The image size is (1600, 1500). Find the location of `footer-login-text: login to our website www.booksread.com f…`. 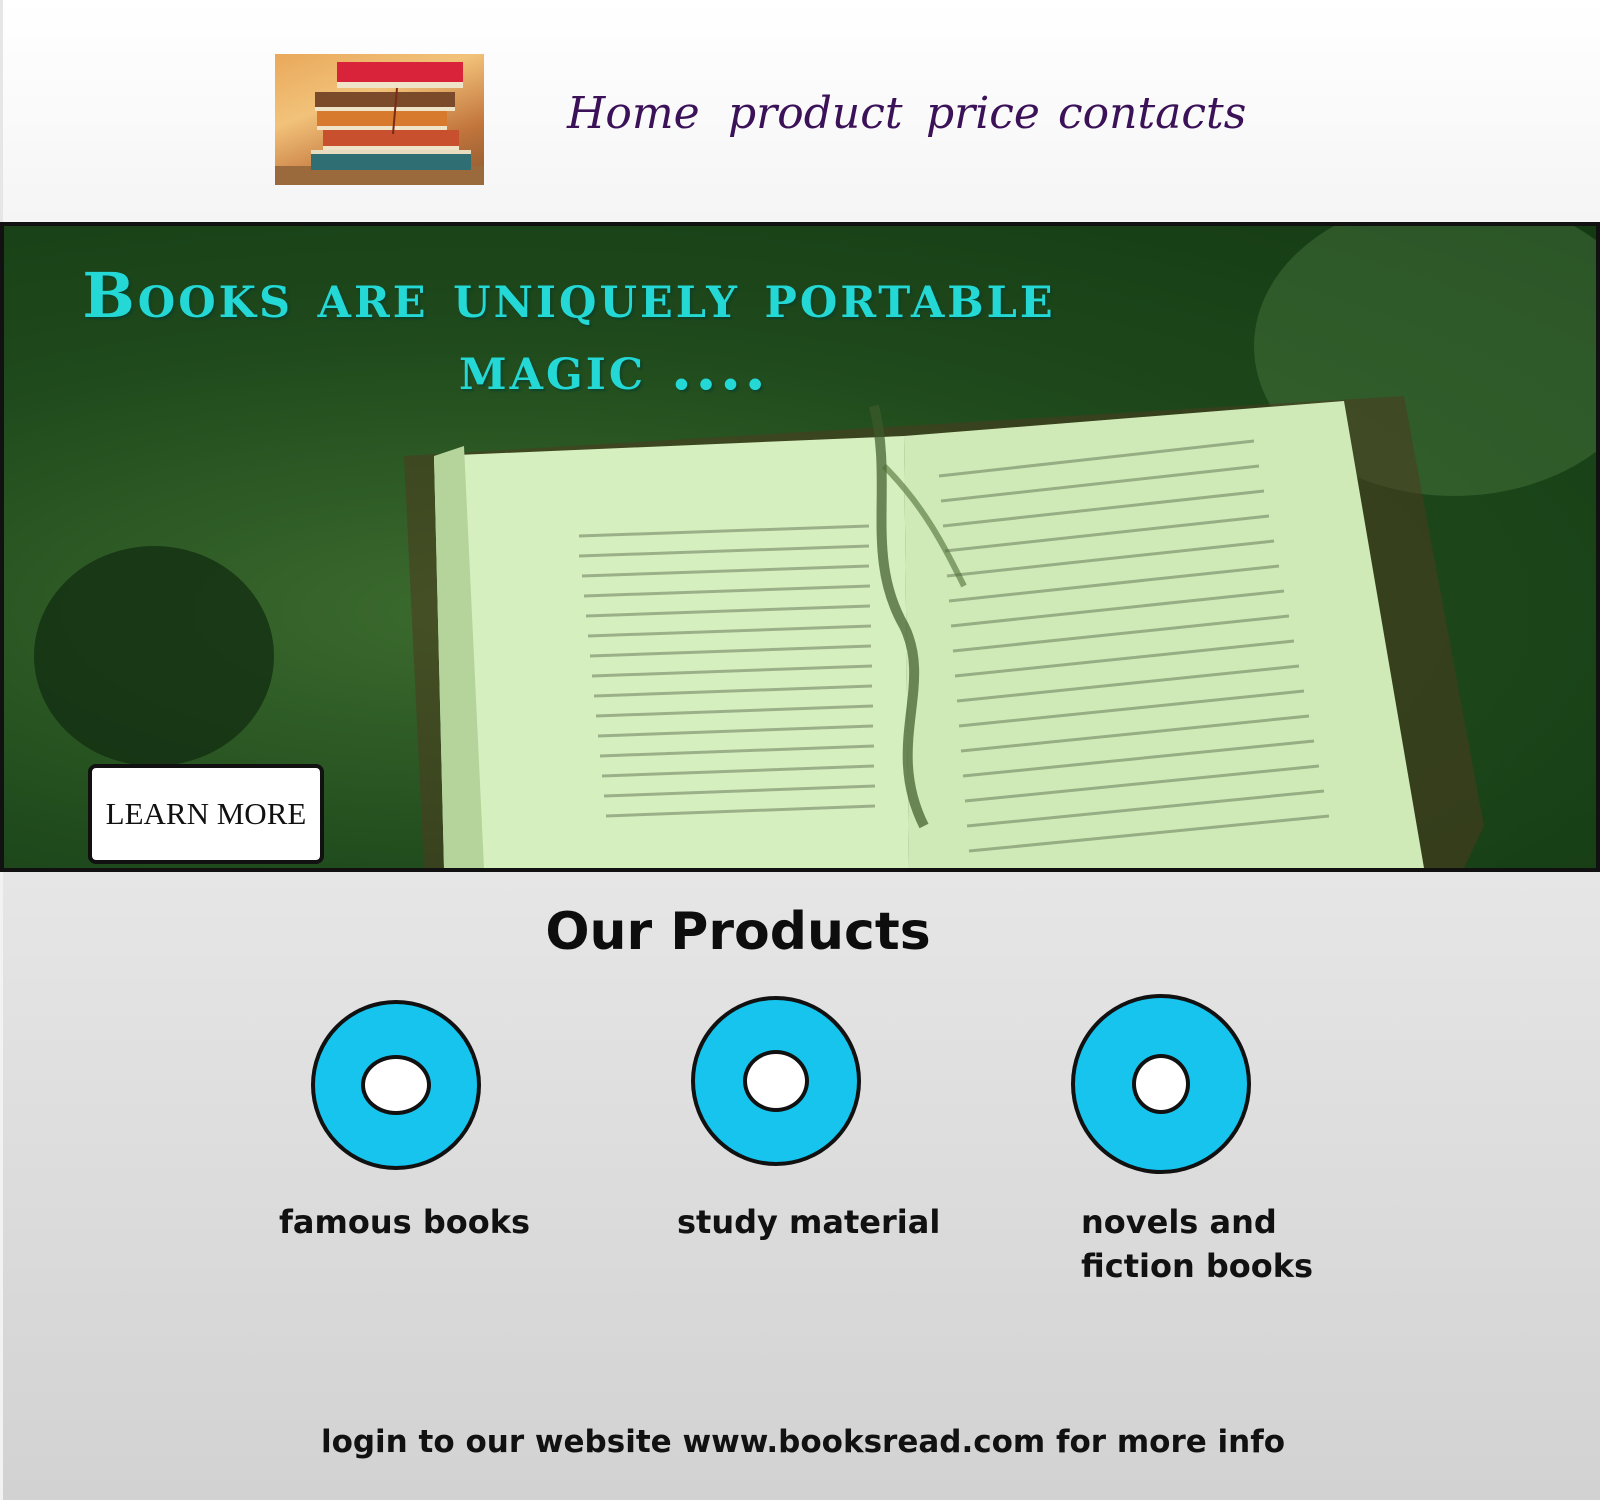

footer-login-text: login to our website www.booksread.com f… is located at coordinates (803, 1442).